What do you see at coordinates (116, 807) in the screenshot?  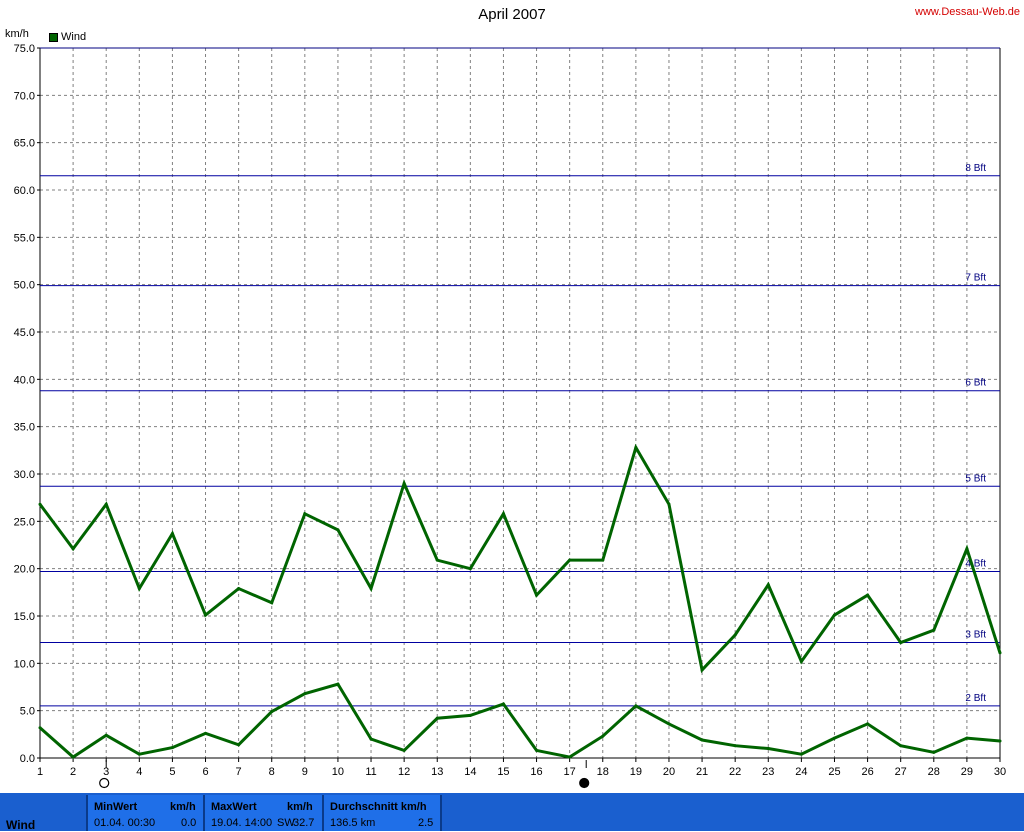 I see `min-header: MinWert` at bounding box center [116, 807].